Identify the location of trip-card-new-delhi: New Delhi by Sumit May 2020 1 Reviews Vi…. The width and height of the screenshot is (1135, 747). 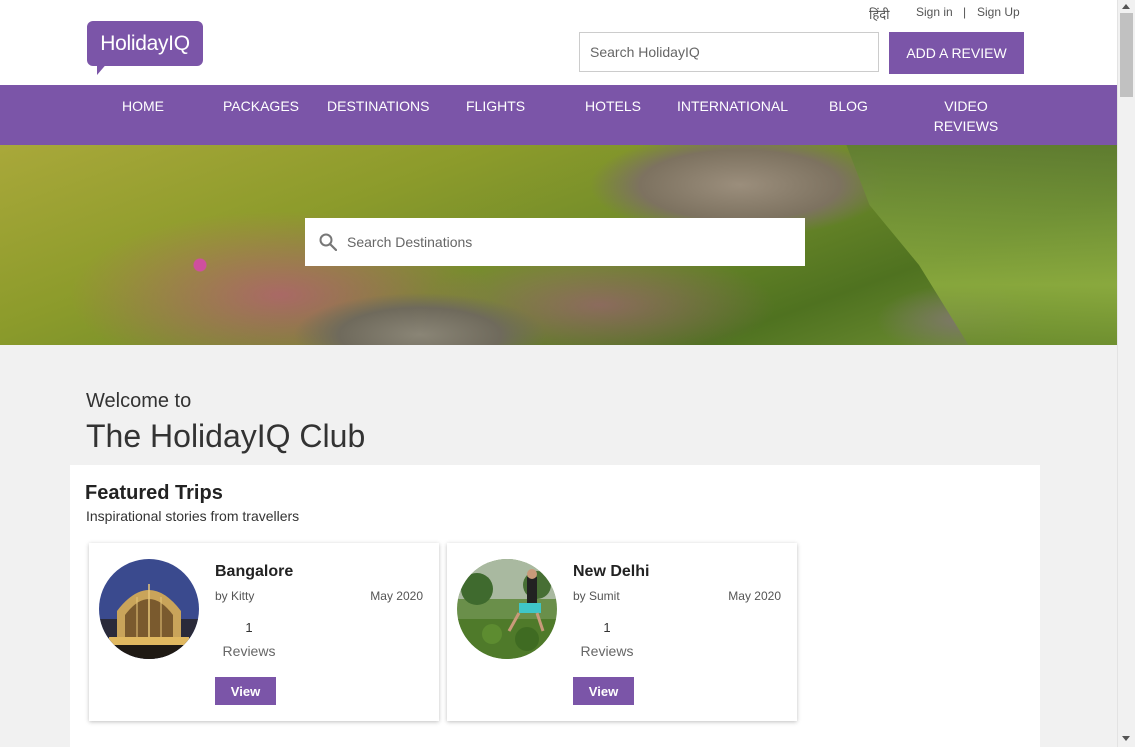
(622, 632).